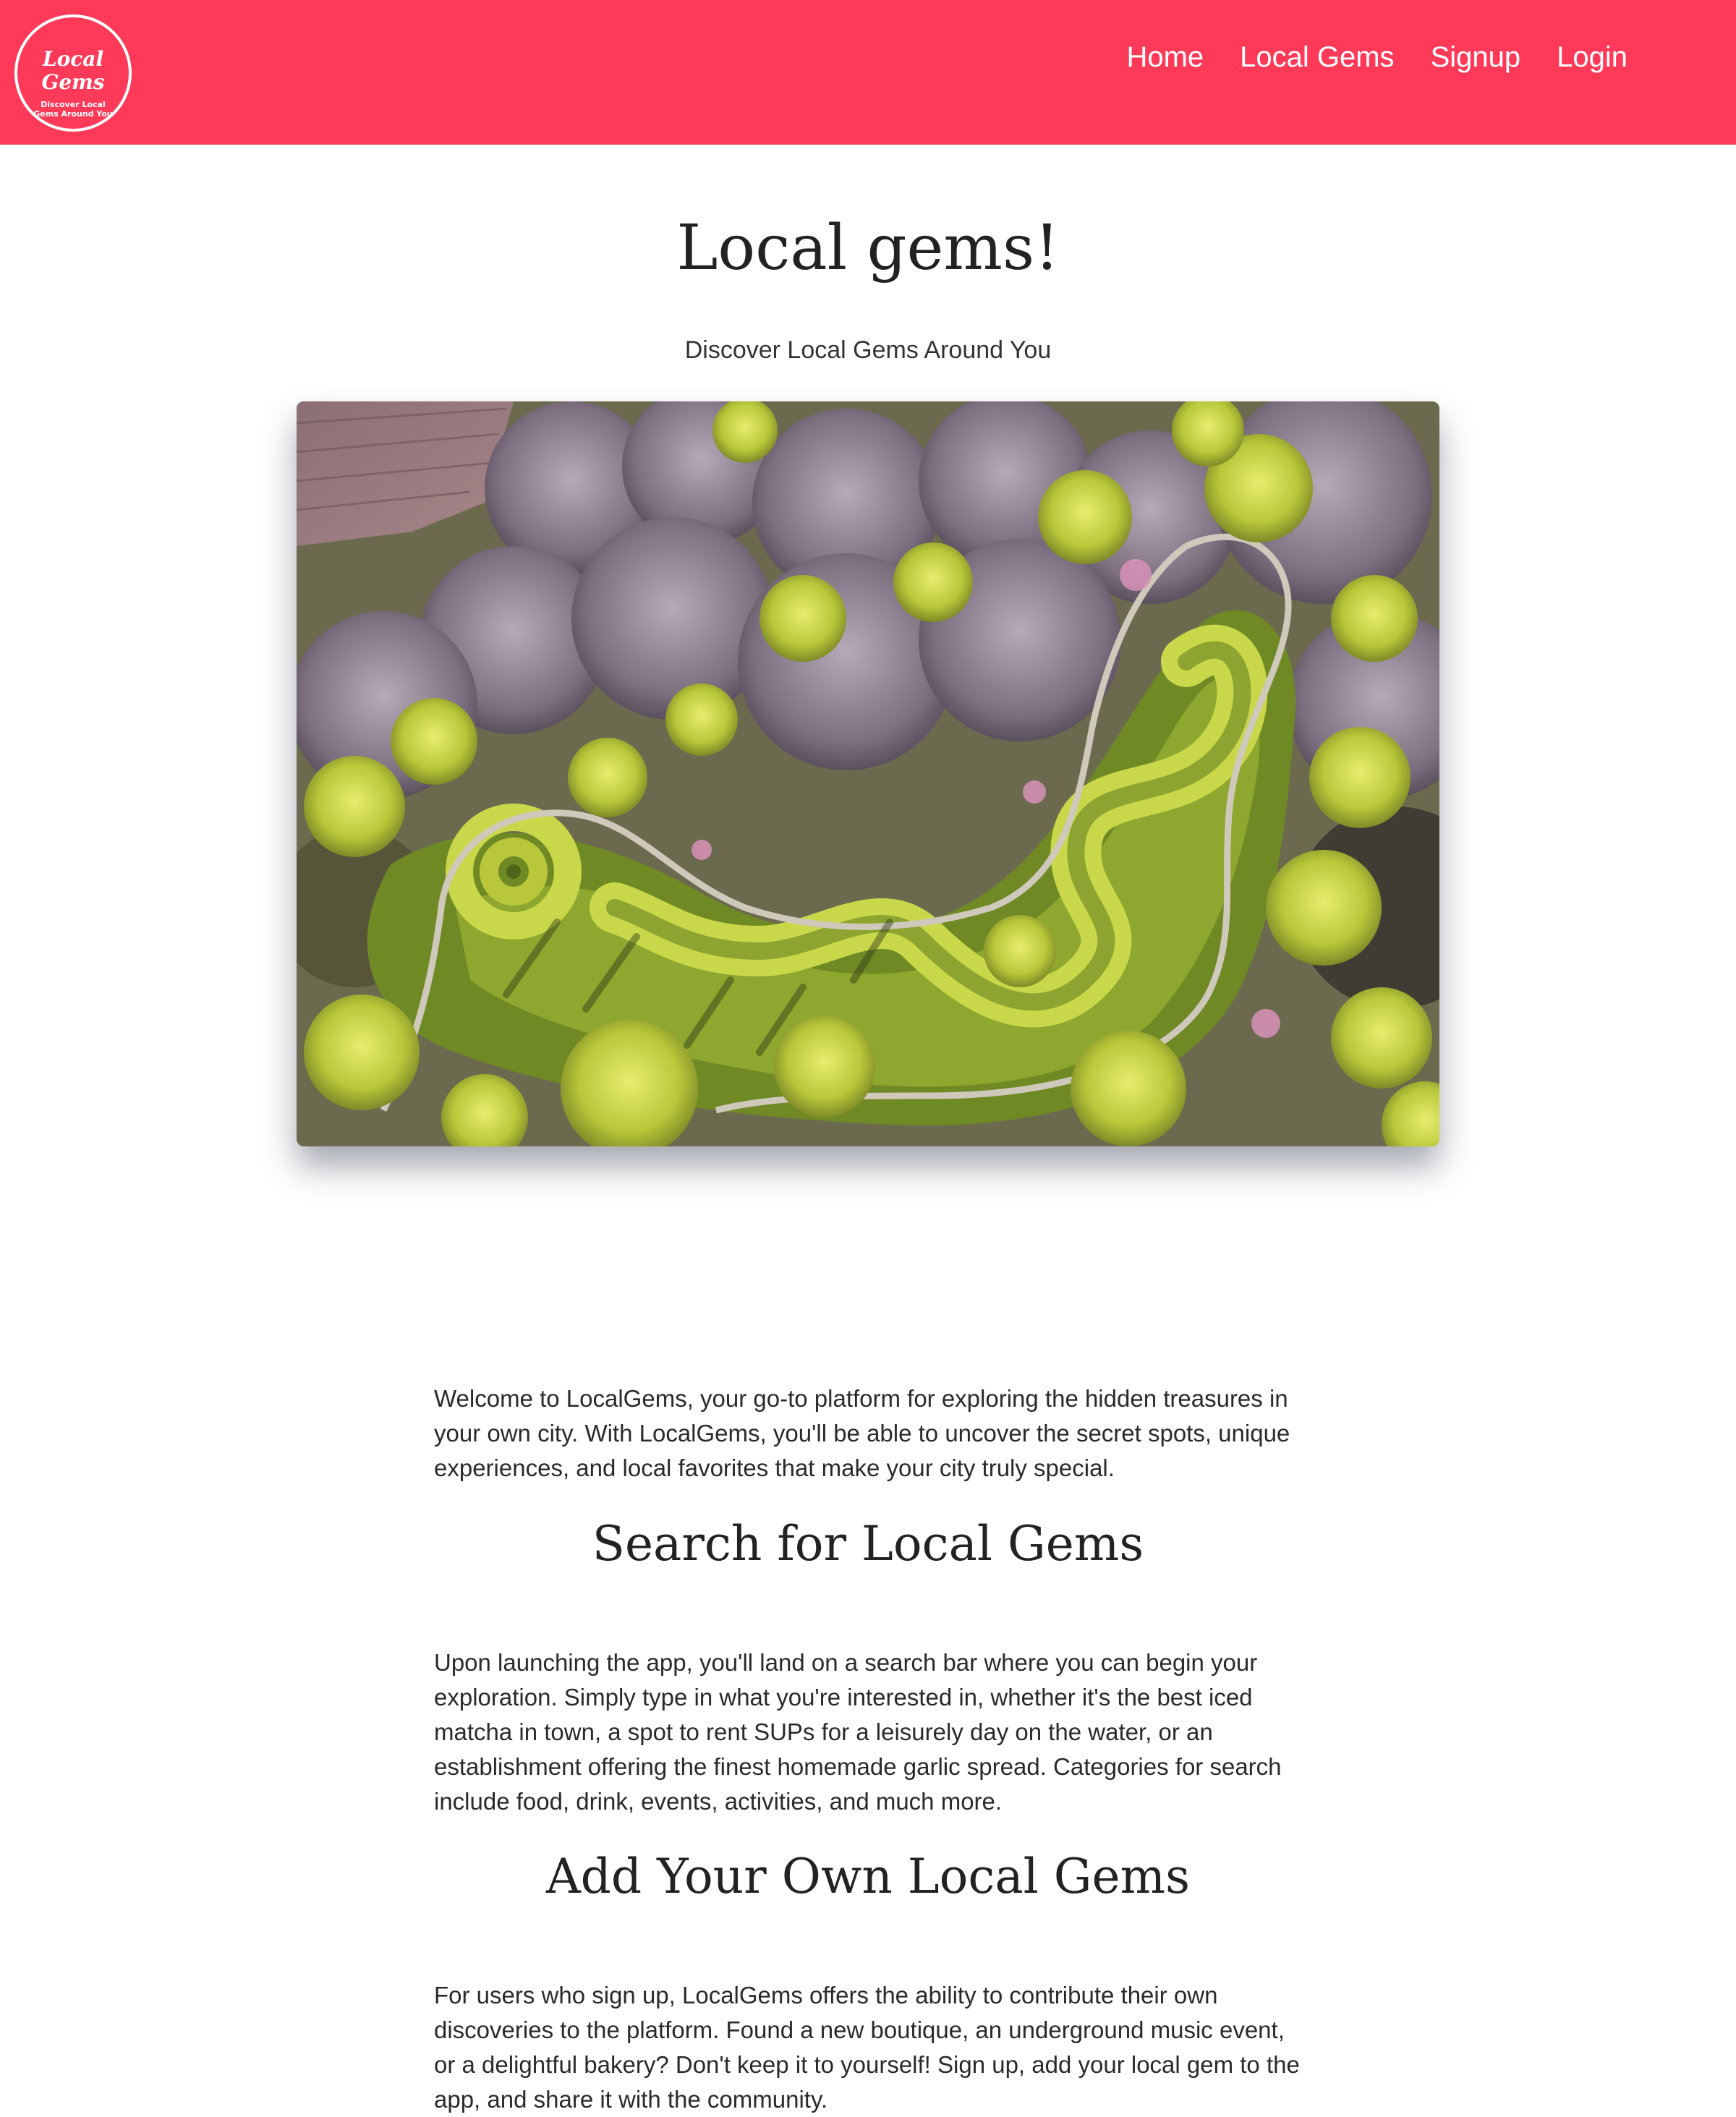  What do you see at coordinates (1592, 57) in the screenshot?
I see `nav-login-link: Login` at bounding box center [1592, 57].